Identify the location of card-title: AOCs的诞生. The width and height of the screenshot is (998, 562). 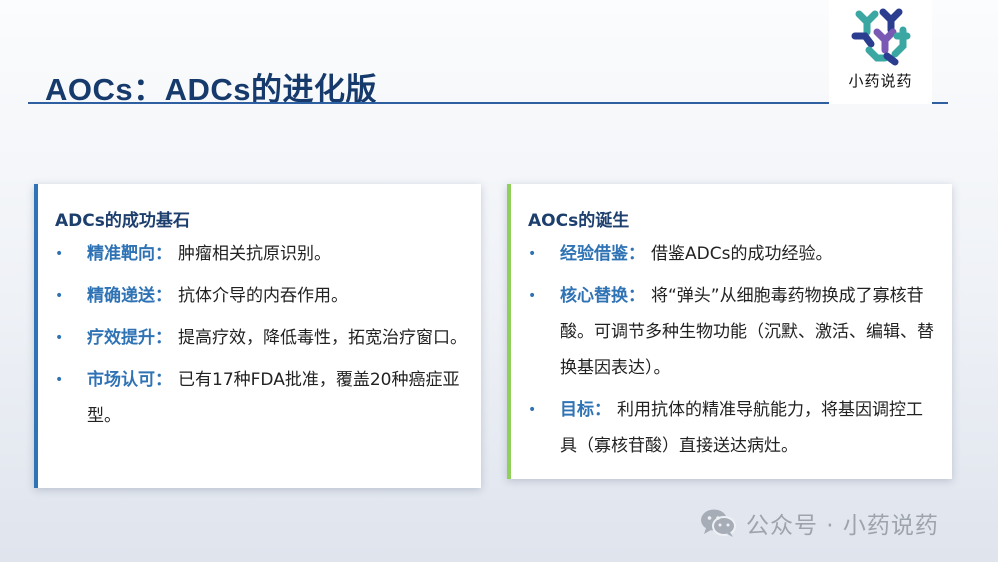
(579, 221).